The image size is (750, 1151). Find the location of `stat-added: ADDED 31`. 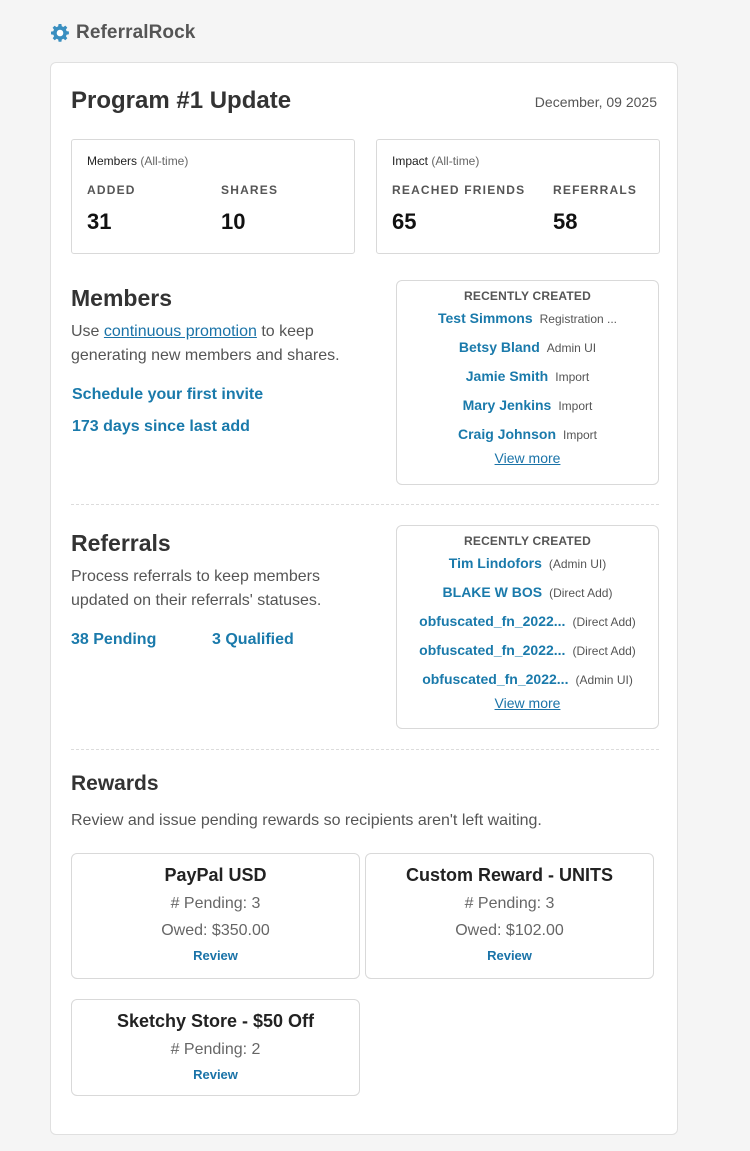

stat-added: ADDED 31 is located at coordinates (111, 209).